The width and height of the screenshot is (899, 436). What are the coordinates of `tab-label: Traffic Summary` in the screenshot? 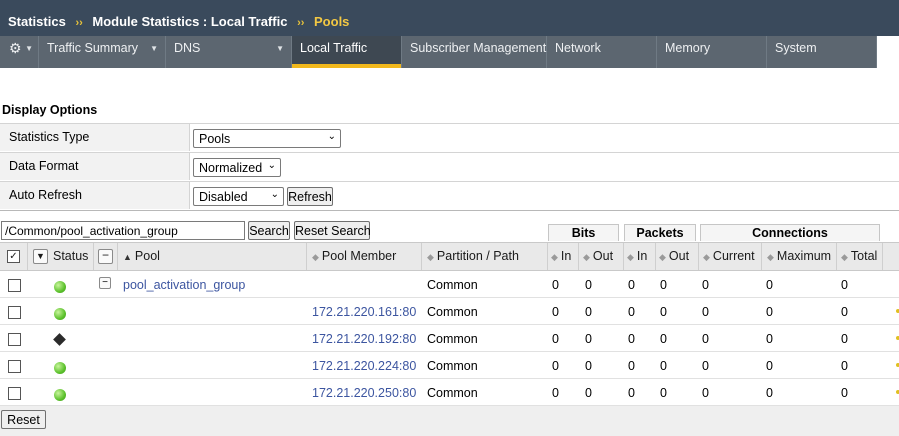 It's located at (92, 48).